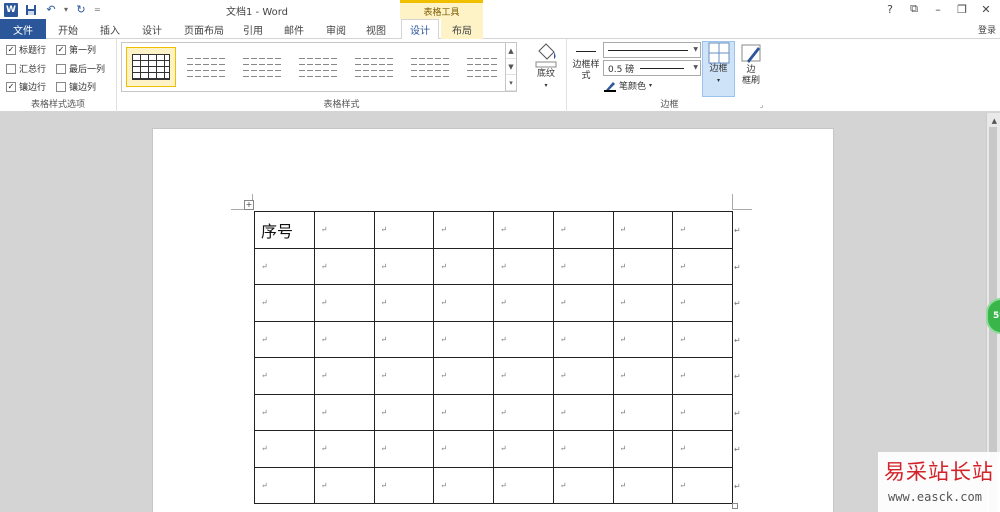 The width and height of the screenshot is (1000, 512). Describe the element at coordinates (761, 105) in the screenshot. I see `borders-dialog-launcher-icon: ⌟` at that location.